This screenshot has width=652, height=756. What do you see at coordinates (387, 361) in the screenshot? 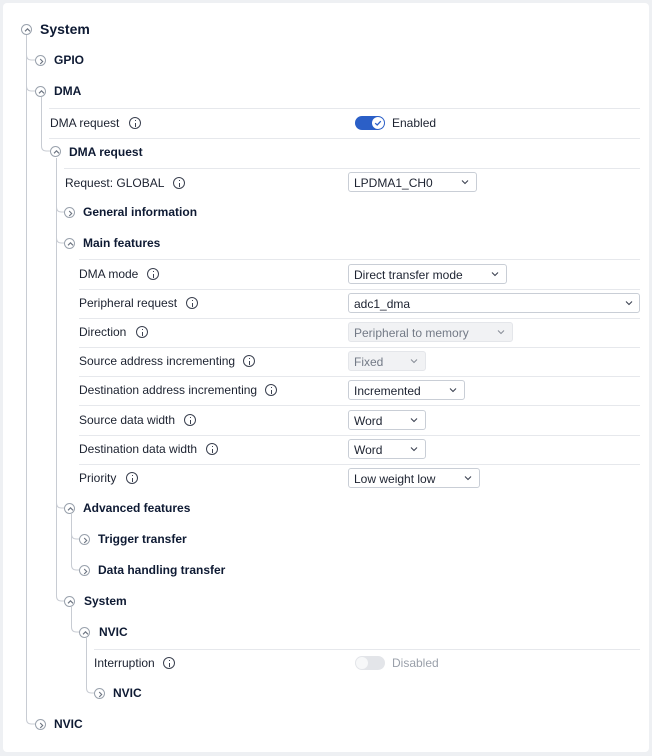
I see `source-address-incrementing-select: Fixed` at bounding box center [387, 361].